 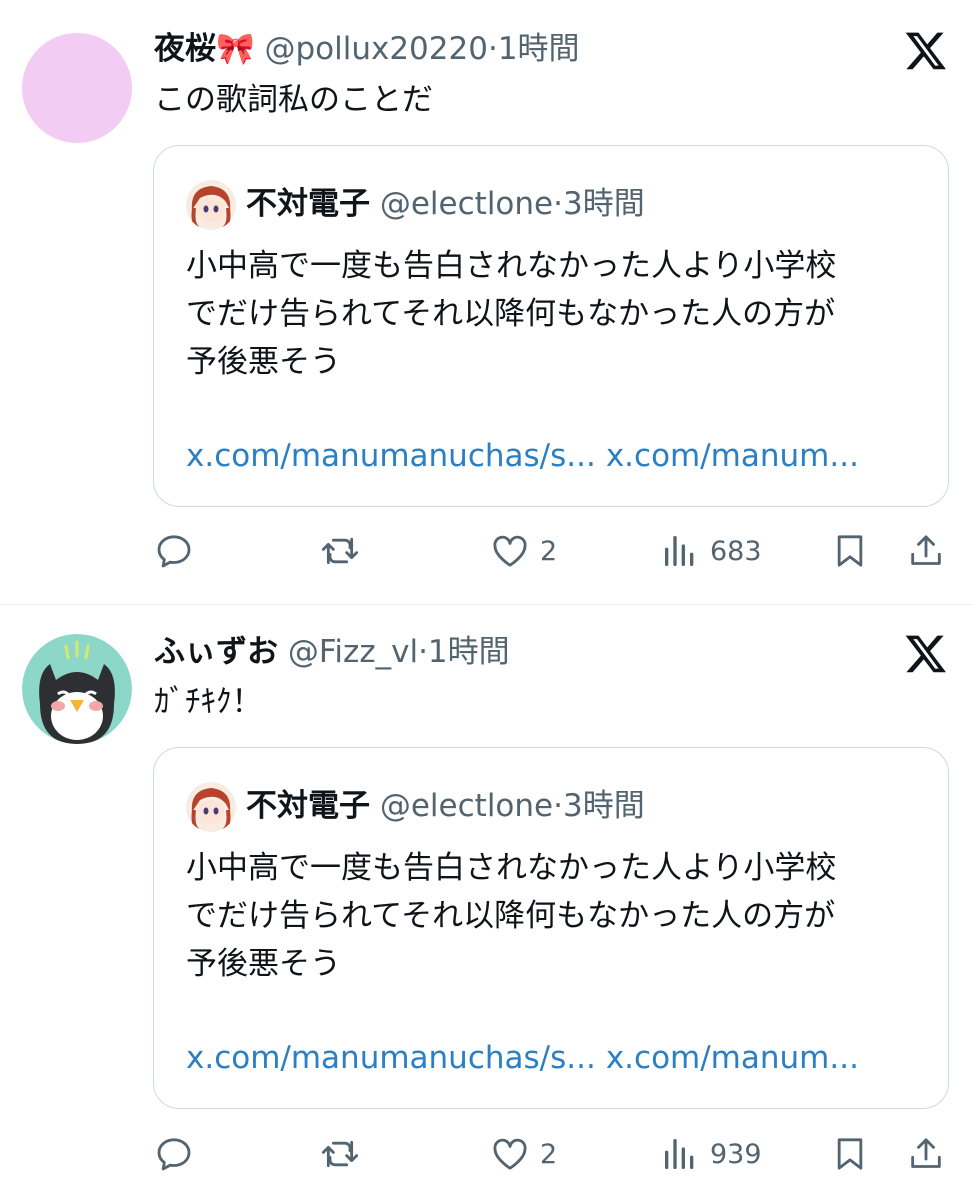 What do you see at coordinates (353, 652) in the screenshot?
I see `user-handle: @Fizz_vl` at bounding box center [353, 652].